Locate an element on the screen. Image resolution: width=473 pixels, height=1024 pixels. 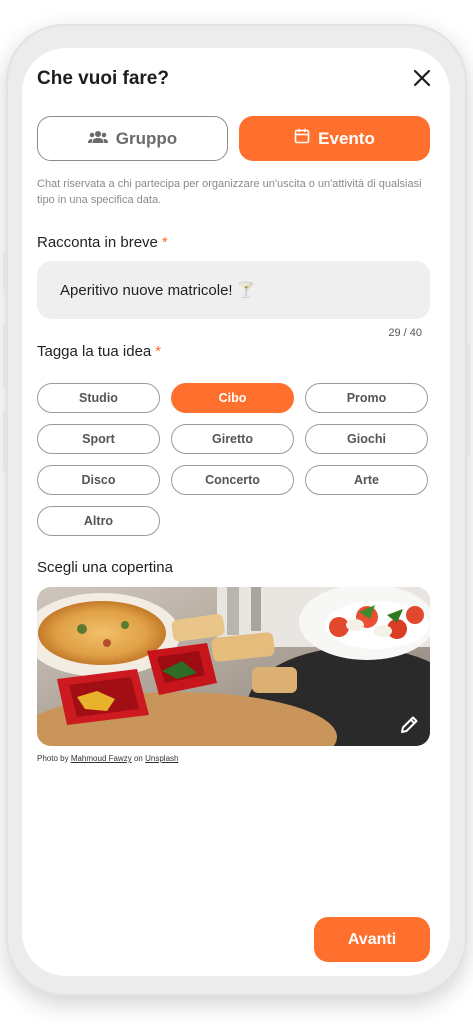
tag-chip-studio: Studio is located at coordinates (98, 398).